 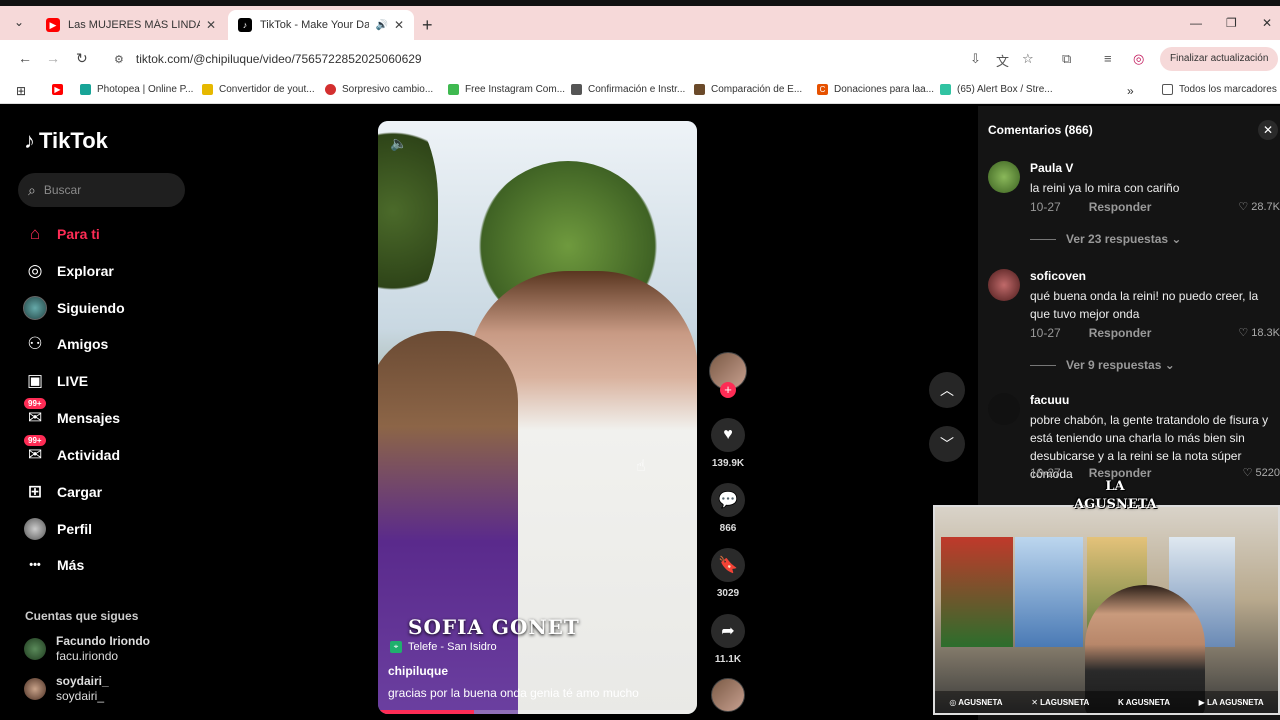 I want to click on social-handle: LA AGUSNETA, so click(x=1235, y=702).